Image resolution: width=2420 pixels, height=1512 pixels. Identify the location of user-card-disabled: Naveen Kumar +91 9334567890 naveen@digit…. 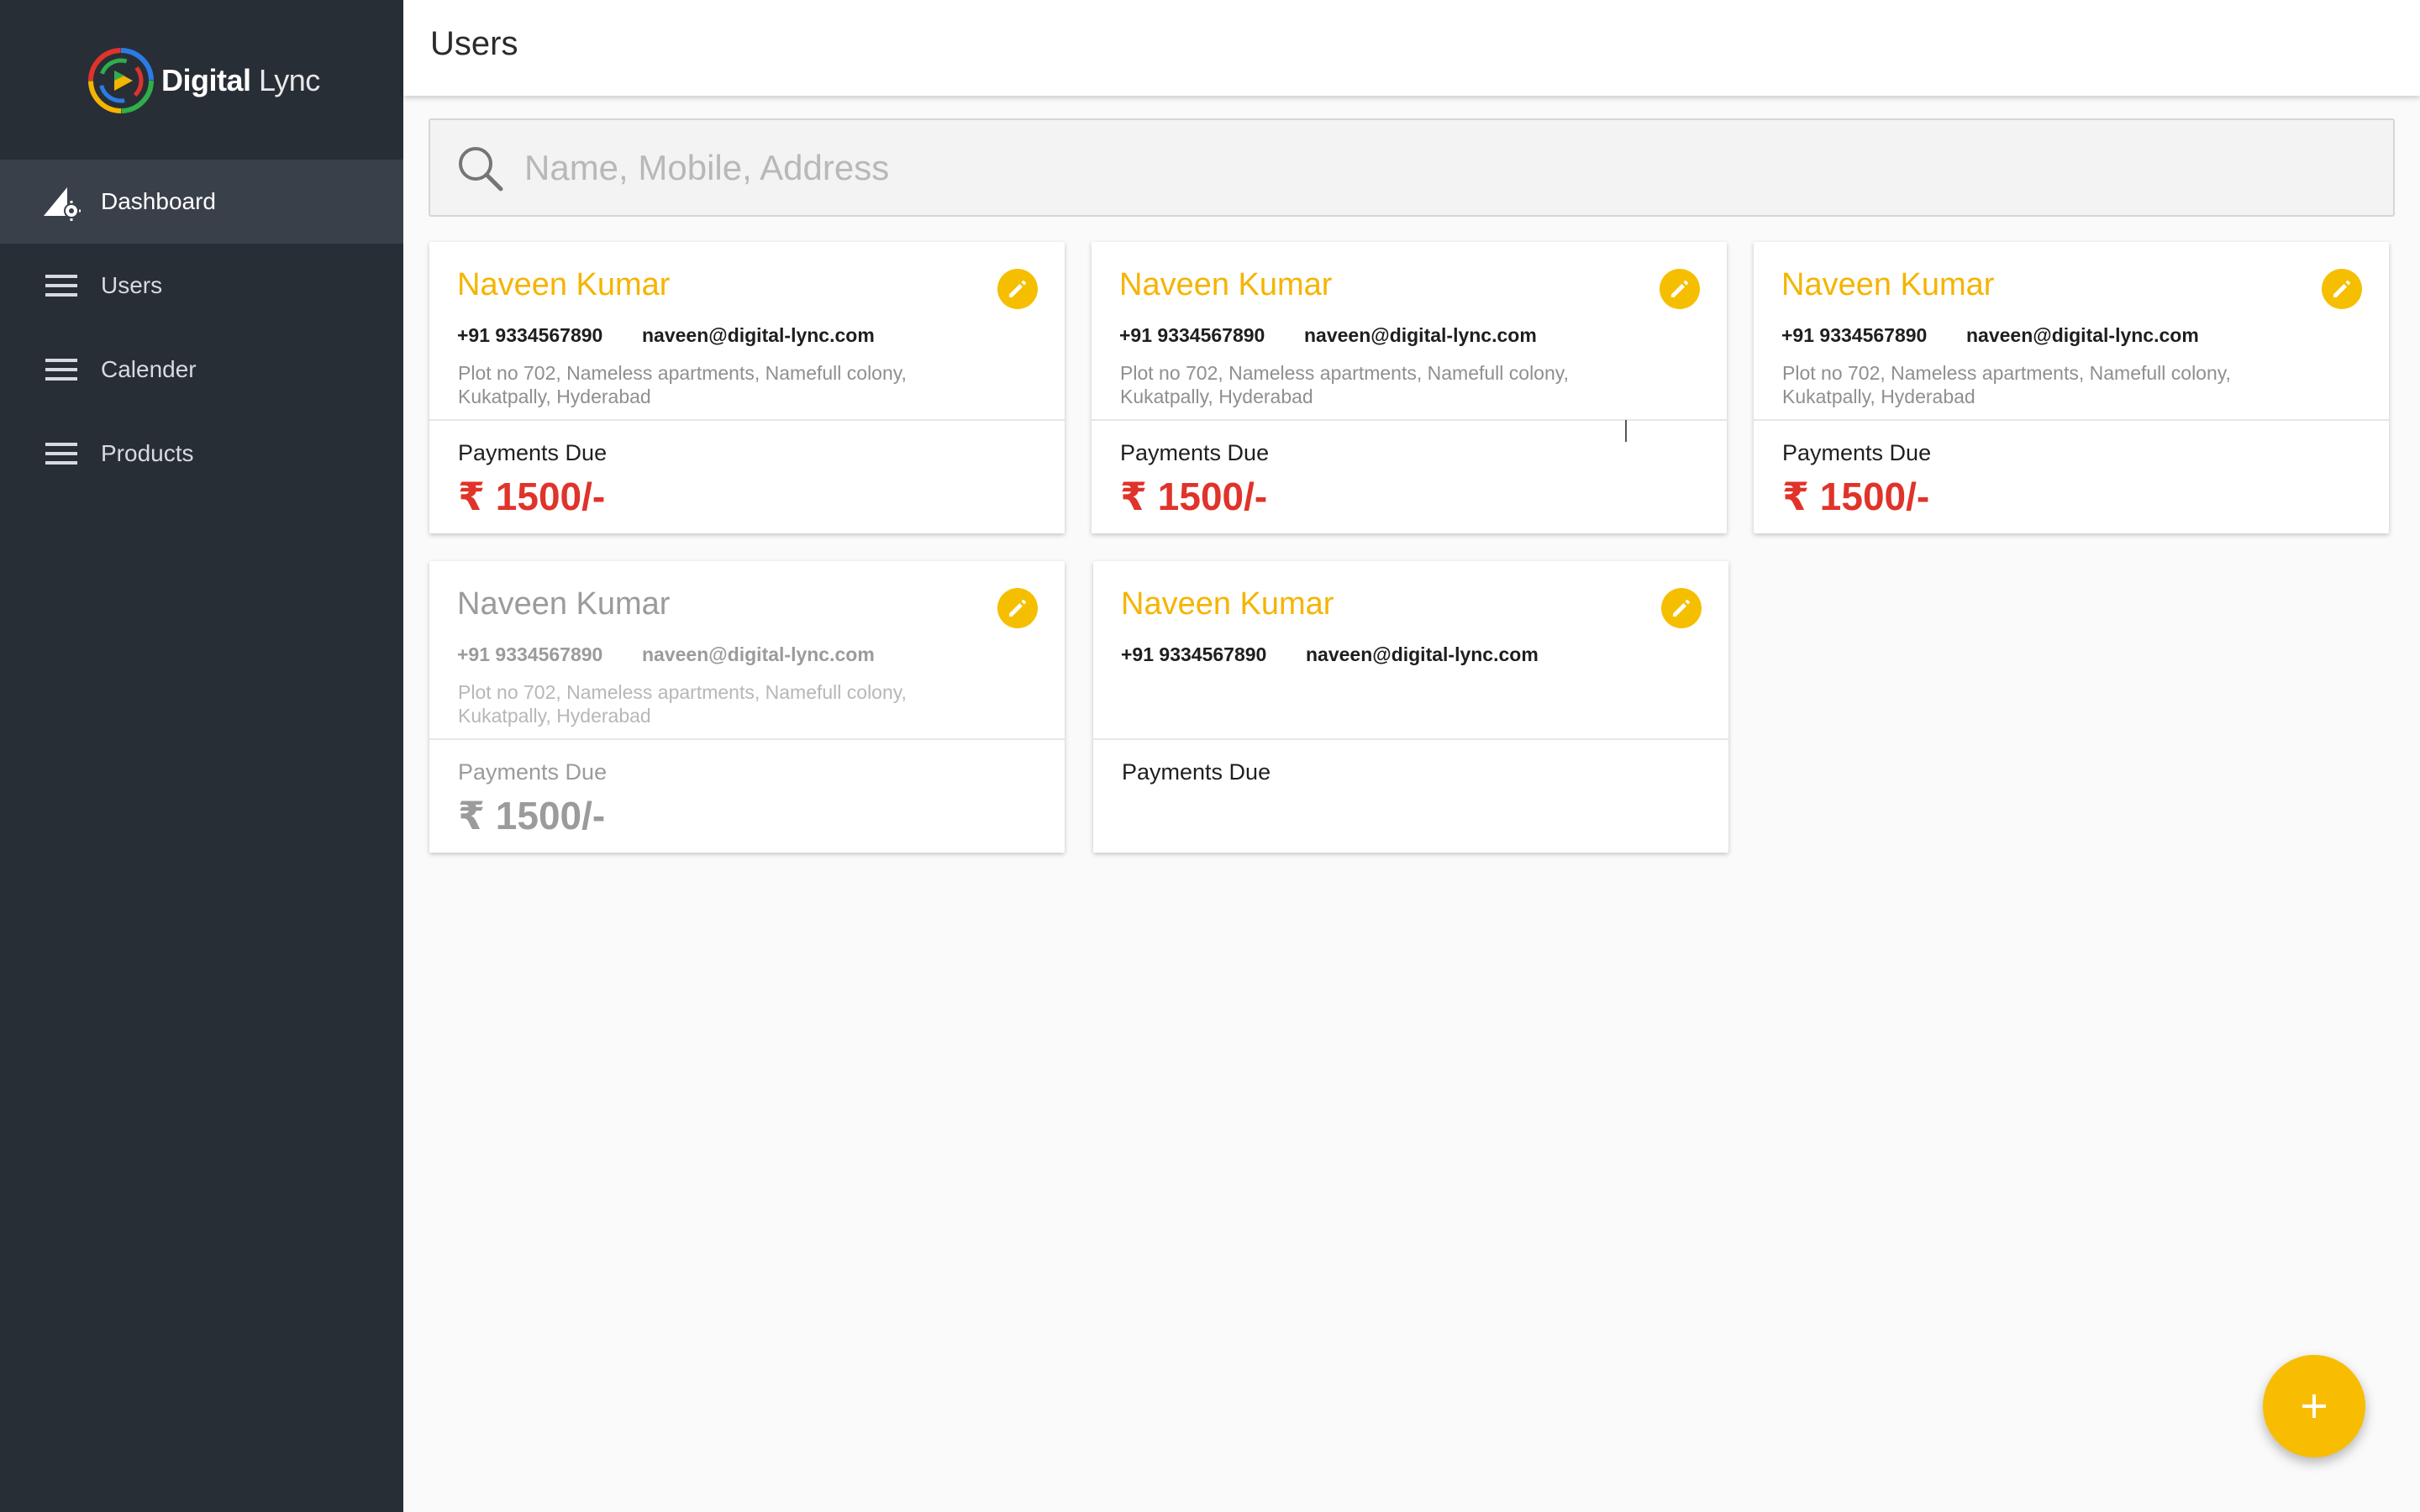
(747, 707).